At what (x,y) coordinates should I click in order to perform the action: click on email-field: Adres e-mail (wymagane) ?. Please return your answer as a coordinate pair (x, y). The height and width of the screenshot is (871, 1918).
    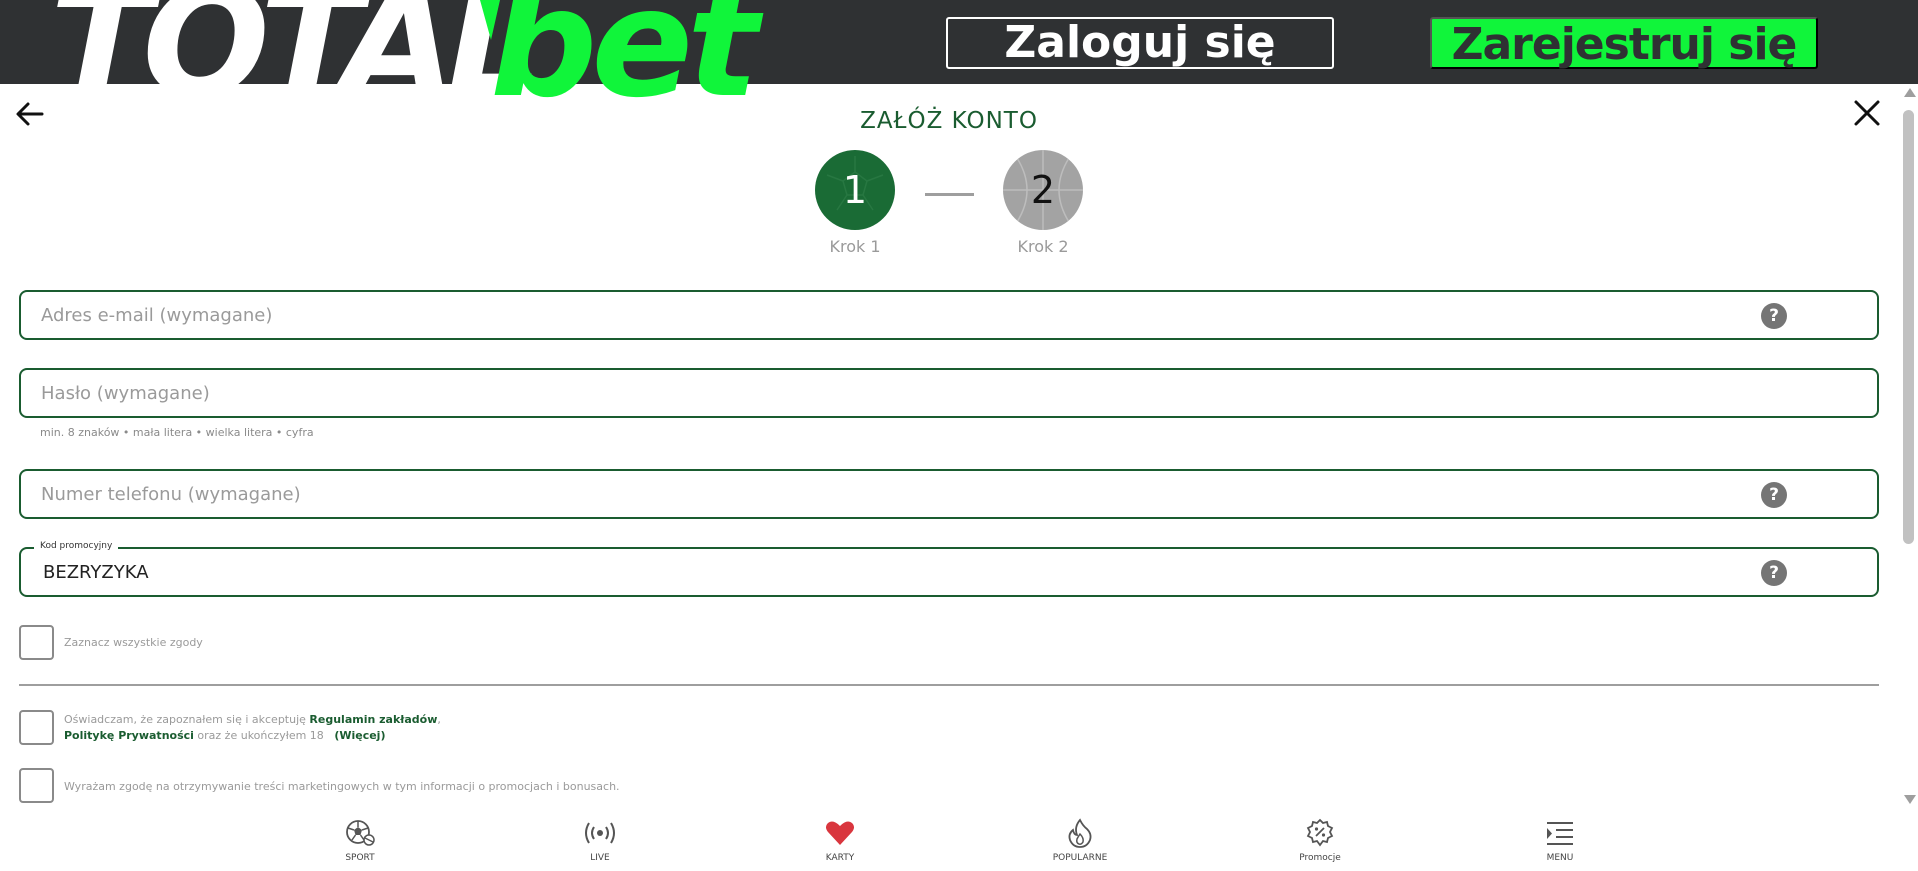
    Looking at the image, I should click on (949, 315).